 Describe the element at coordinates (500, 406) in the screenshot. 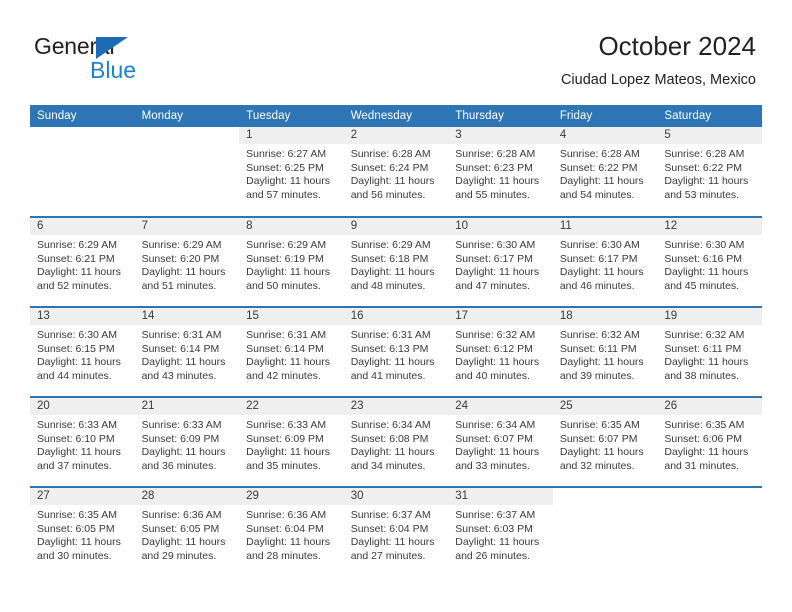

I see `day-number-band: 24` at that location.